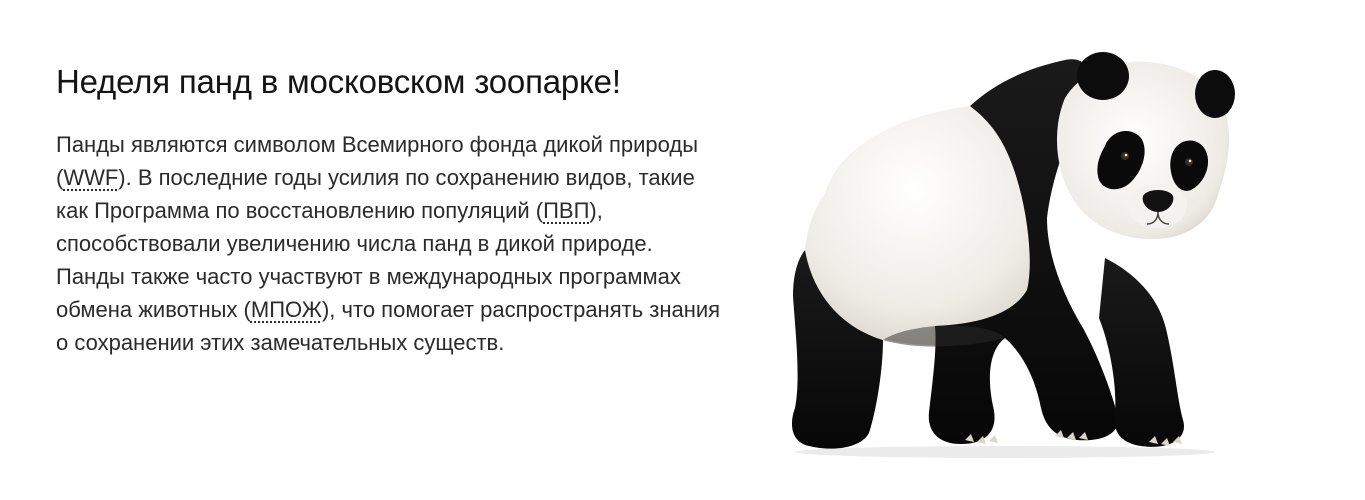  Describe the element at coordinates (566, 210) in the screenshot. I see `abbr-pvp: ПВП` at that location.